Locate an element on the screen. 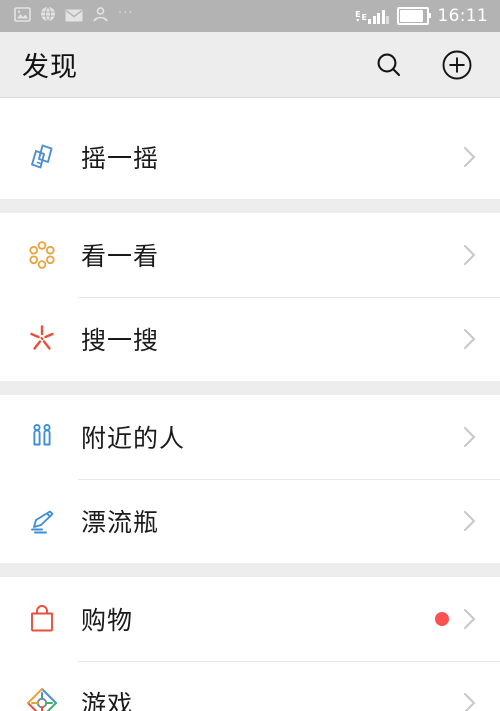 This screenshot has width=500, height=711. search-sparkle-icon is located at coordinates (42, 339).